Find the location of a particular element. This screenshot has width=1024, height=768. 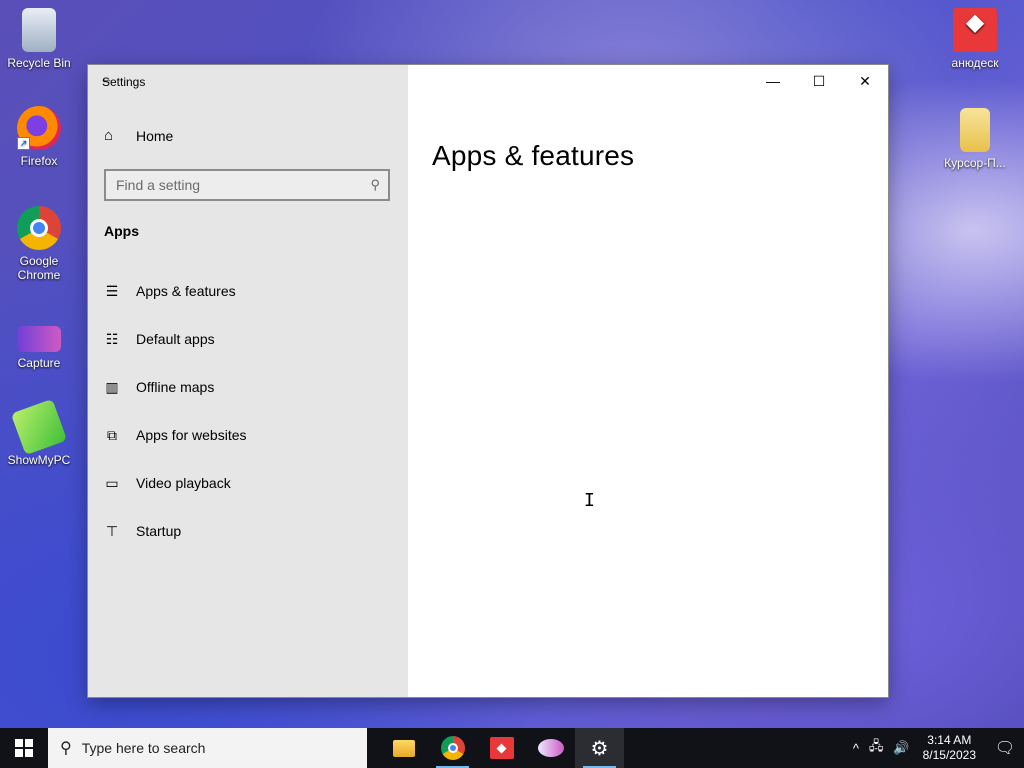

close-button: ✕ is located at coordinates (865, 81).